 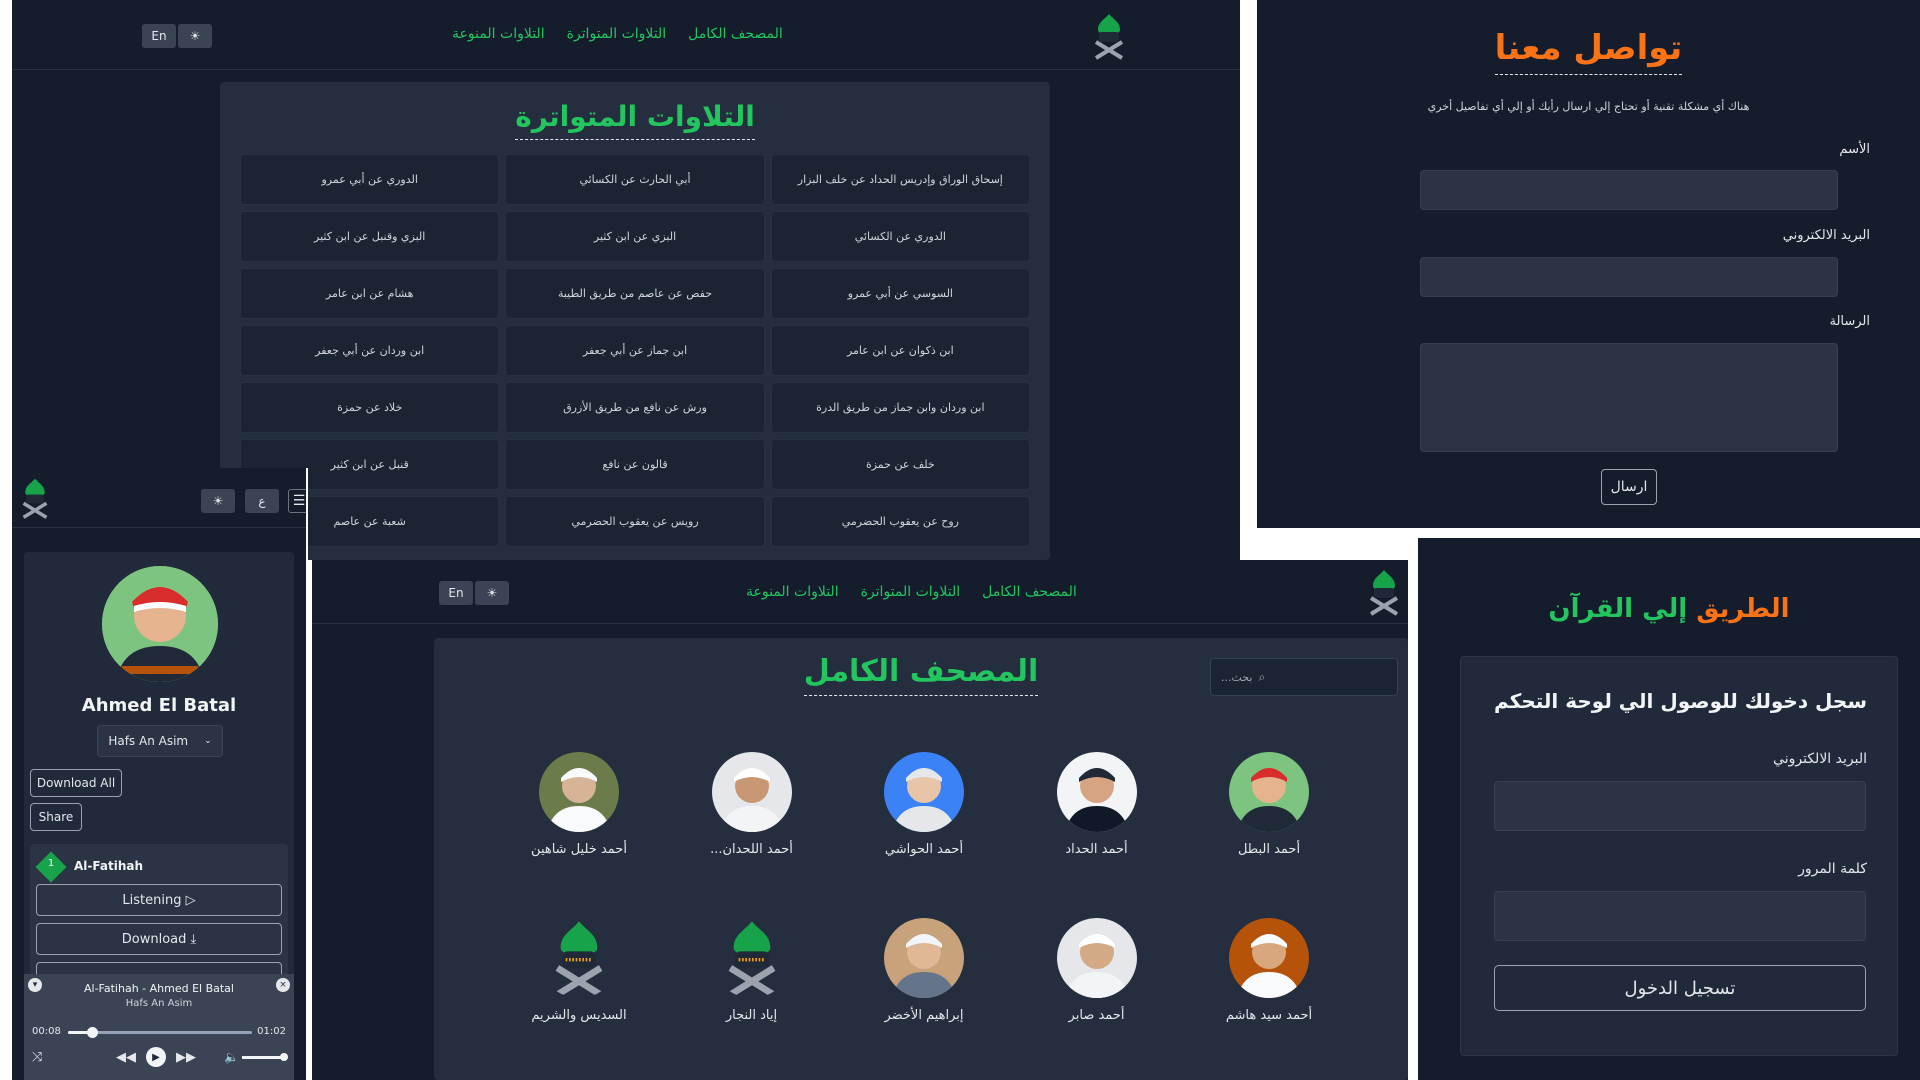 I want to click on recitation-item: إسحاق الوراق وإدريس الحداد عن خلف البزار, so click(x=900, y=179).